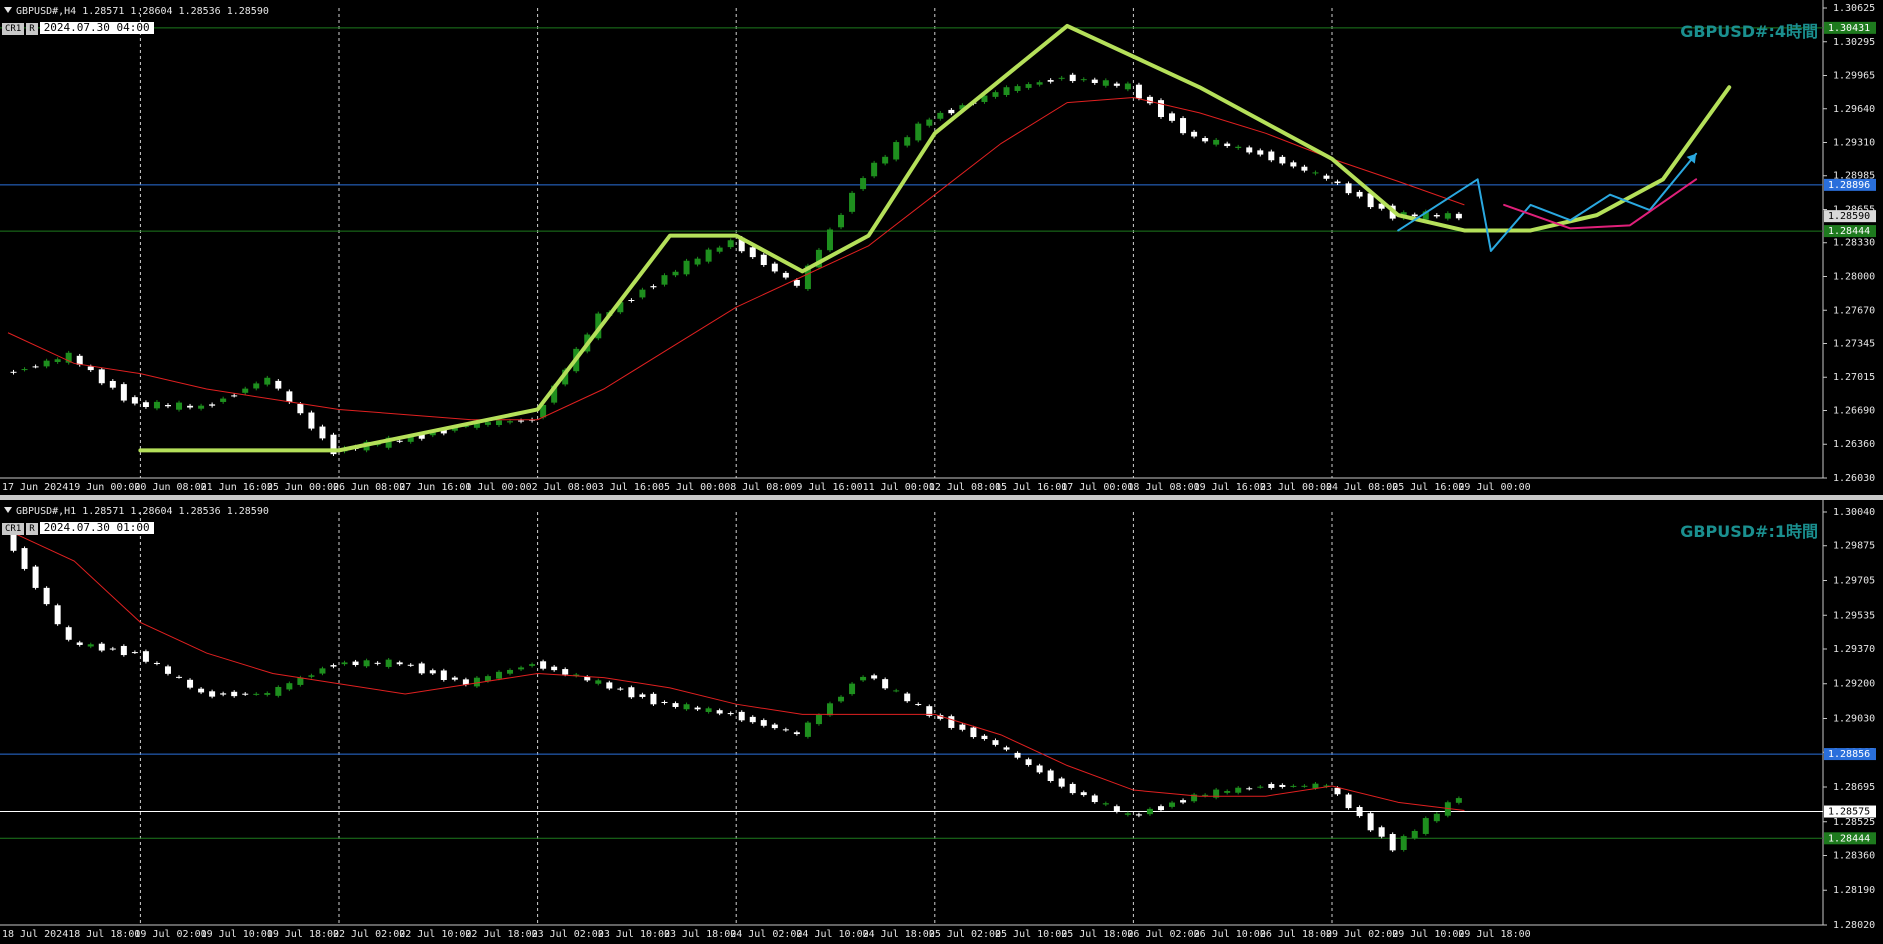 This screenshot has height=944, width=1883. I want to click on drawing-line, so click(1547, 202).